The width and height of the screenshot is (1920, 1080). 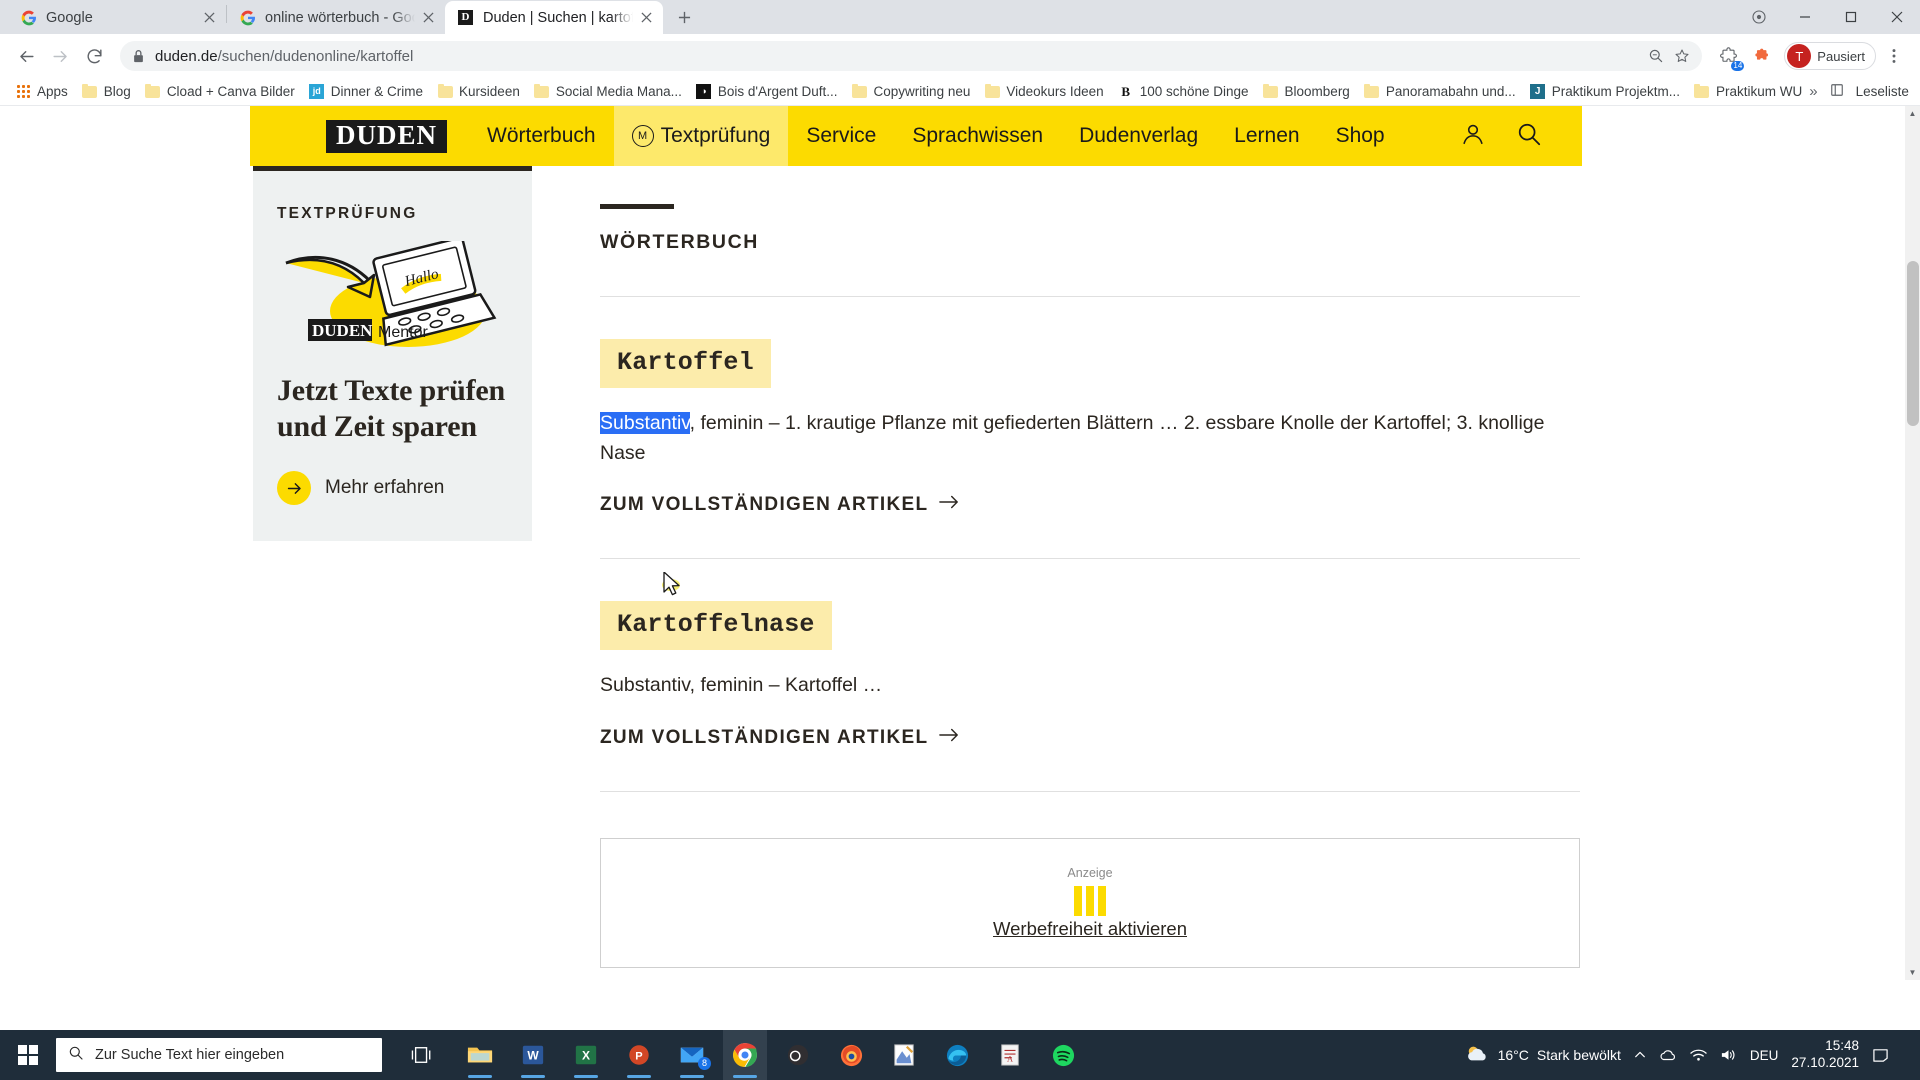 I want to click on notifications-icon, so click(x=1880, y=1055).